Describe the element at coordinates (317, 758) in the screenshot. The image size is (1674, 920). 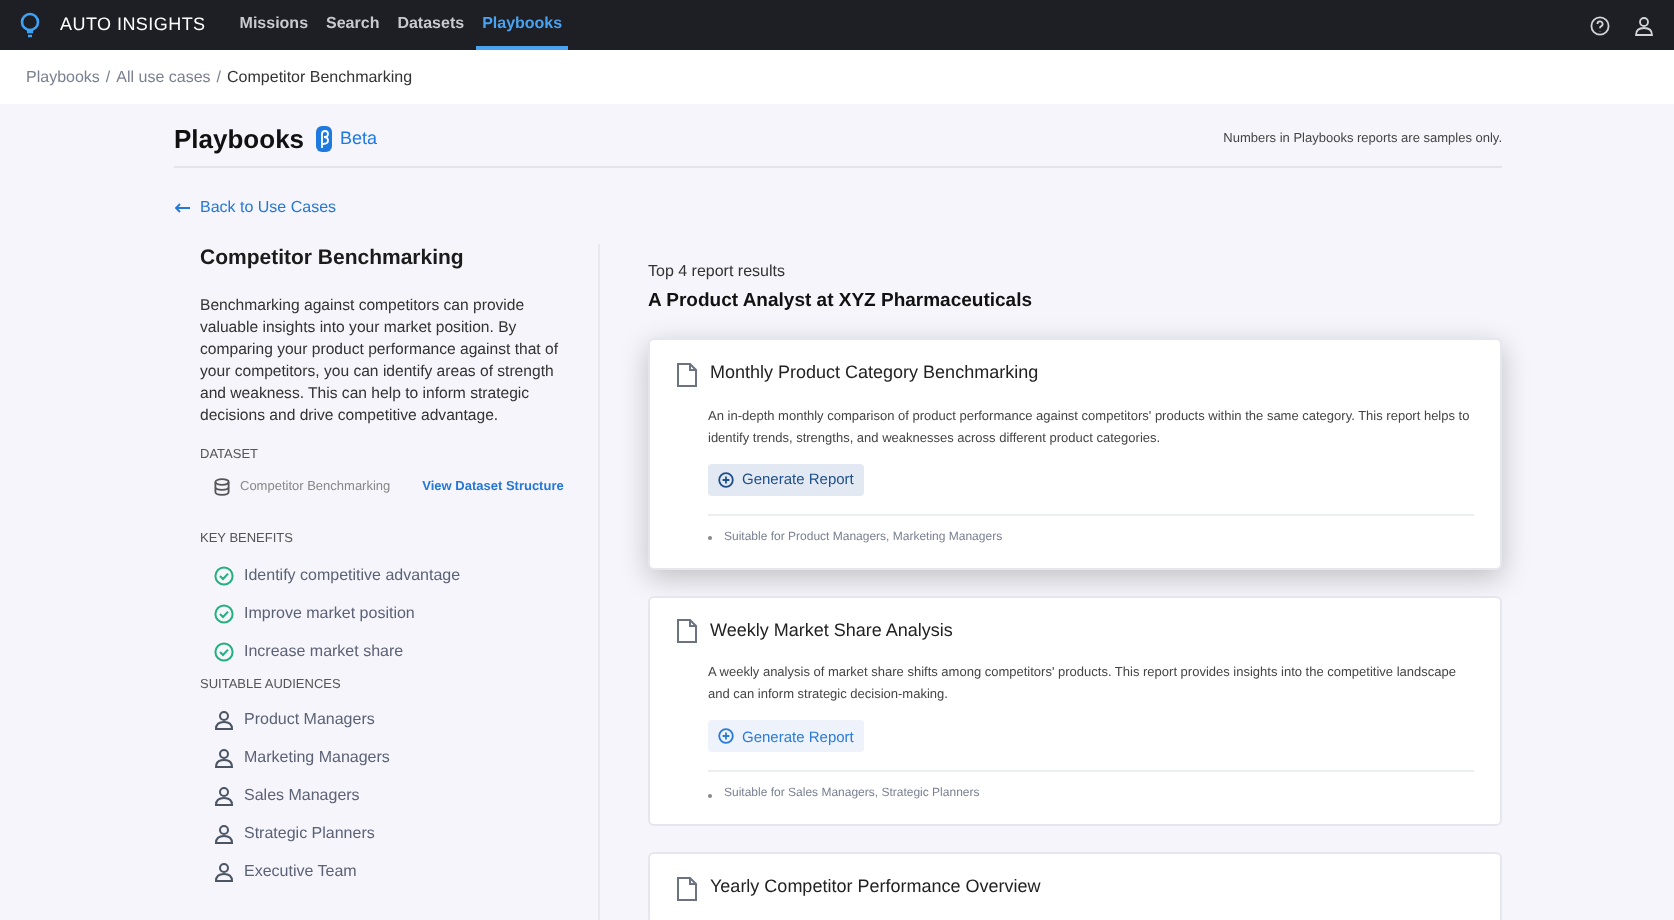
I see `audience-text: Marketing Managers` at that location.